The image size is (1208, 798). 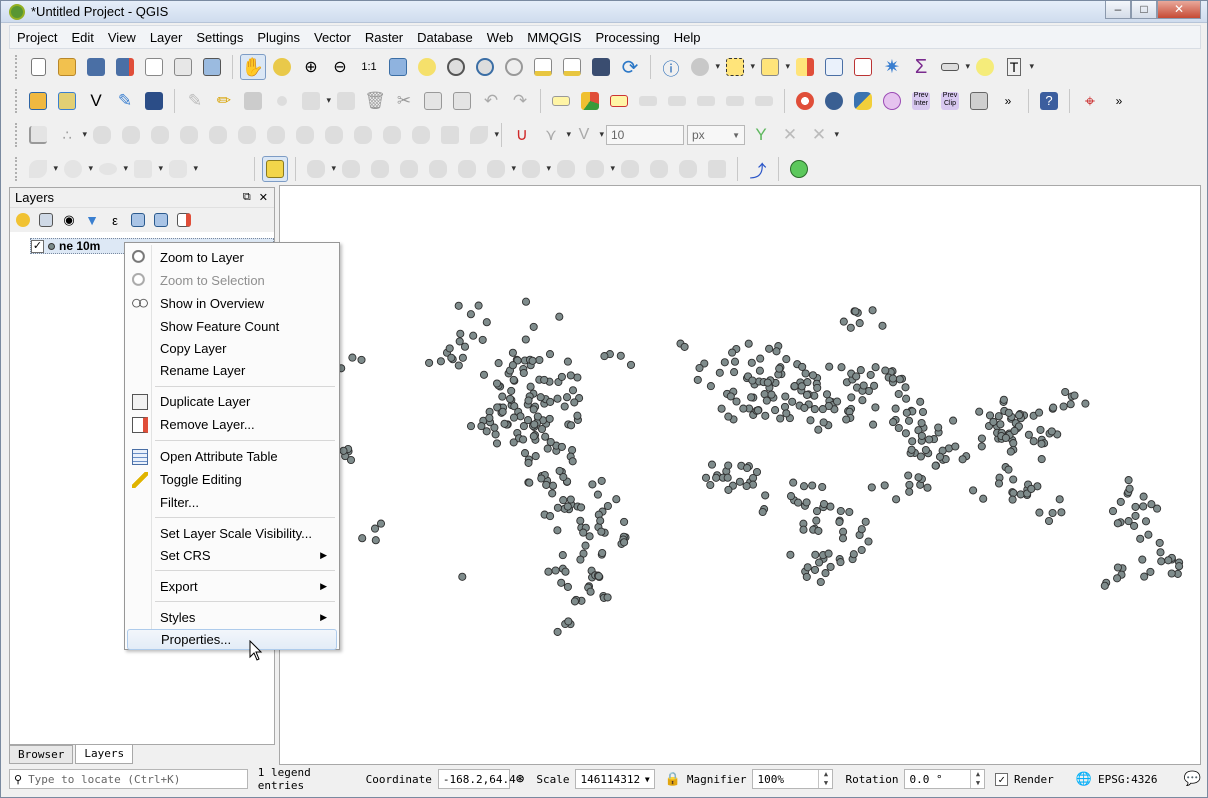 I want to click on curve-tool-icon, so click(x=482, y=135).